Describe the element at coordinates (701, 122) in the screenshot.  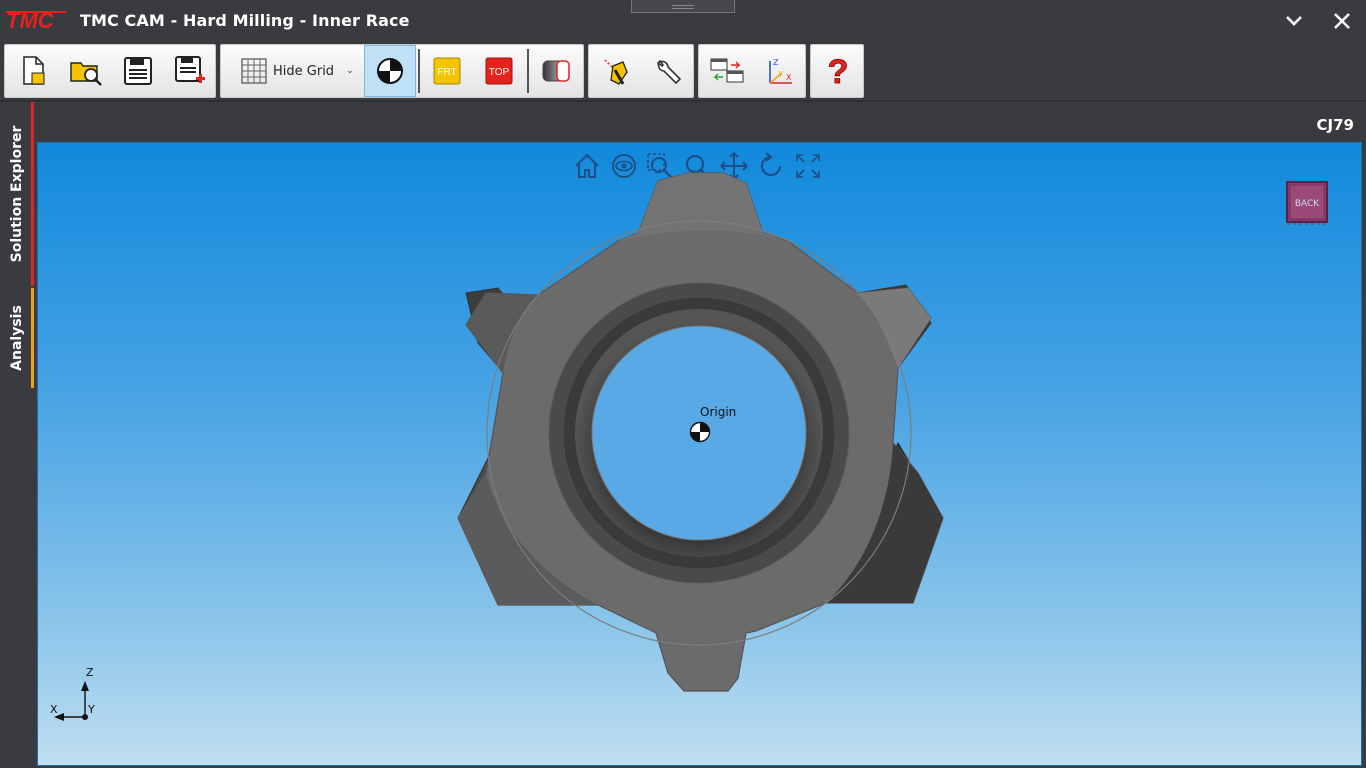
I see `document-header: CJ79` at that location.